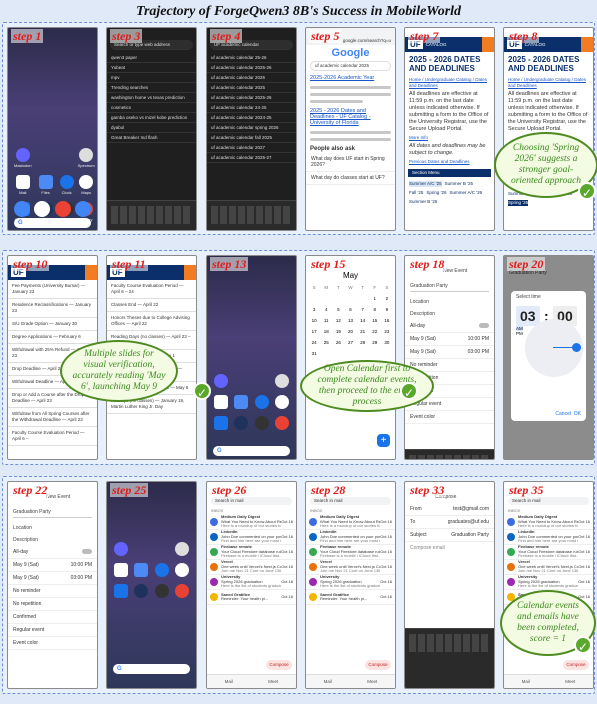  What do you see at coordinates (350, 342) in the screenshot?
I see `calendar-day: 27` at bounding box center [350, 342].